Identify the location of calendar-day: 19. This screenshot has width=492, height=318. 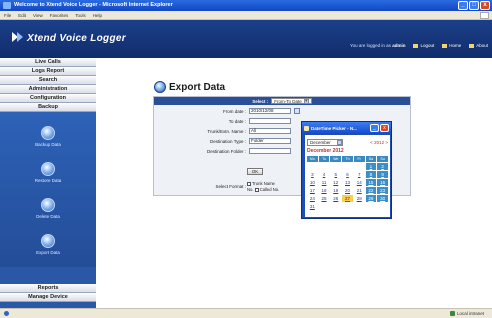
(335, 190).